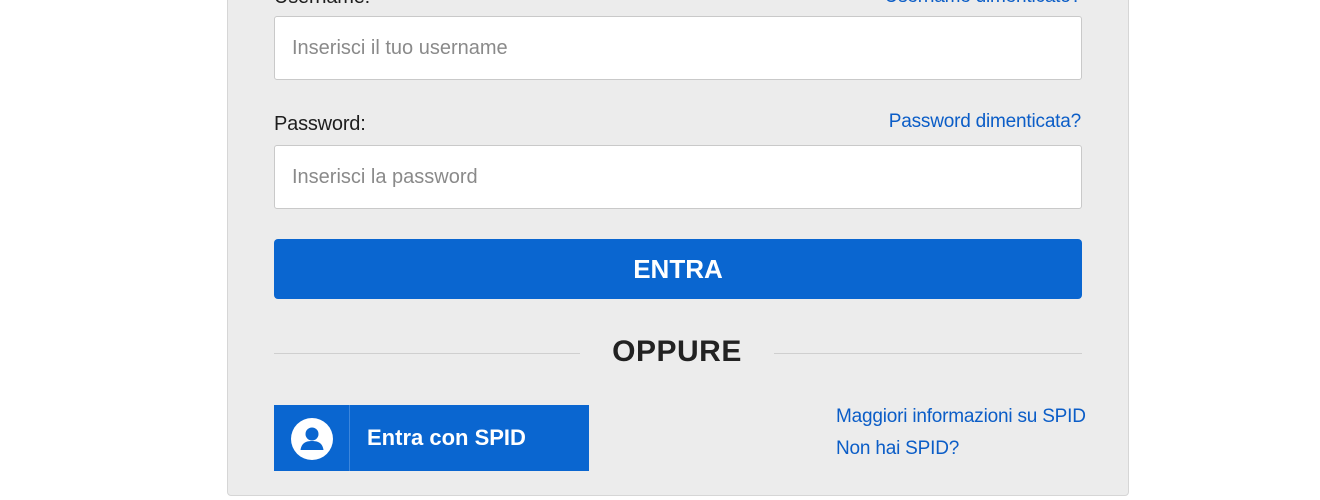 The image size is (1320, 500). I want to click on spid-login-button: Entra con SPID, so click(431, 438).